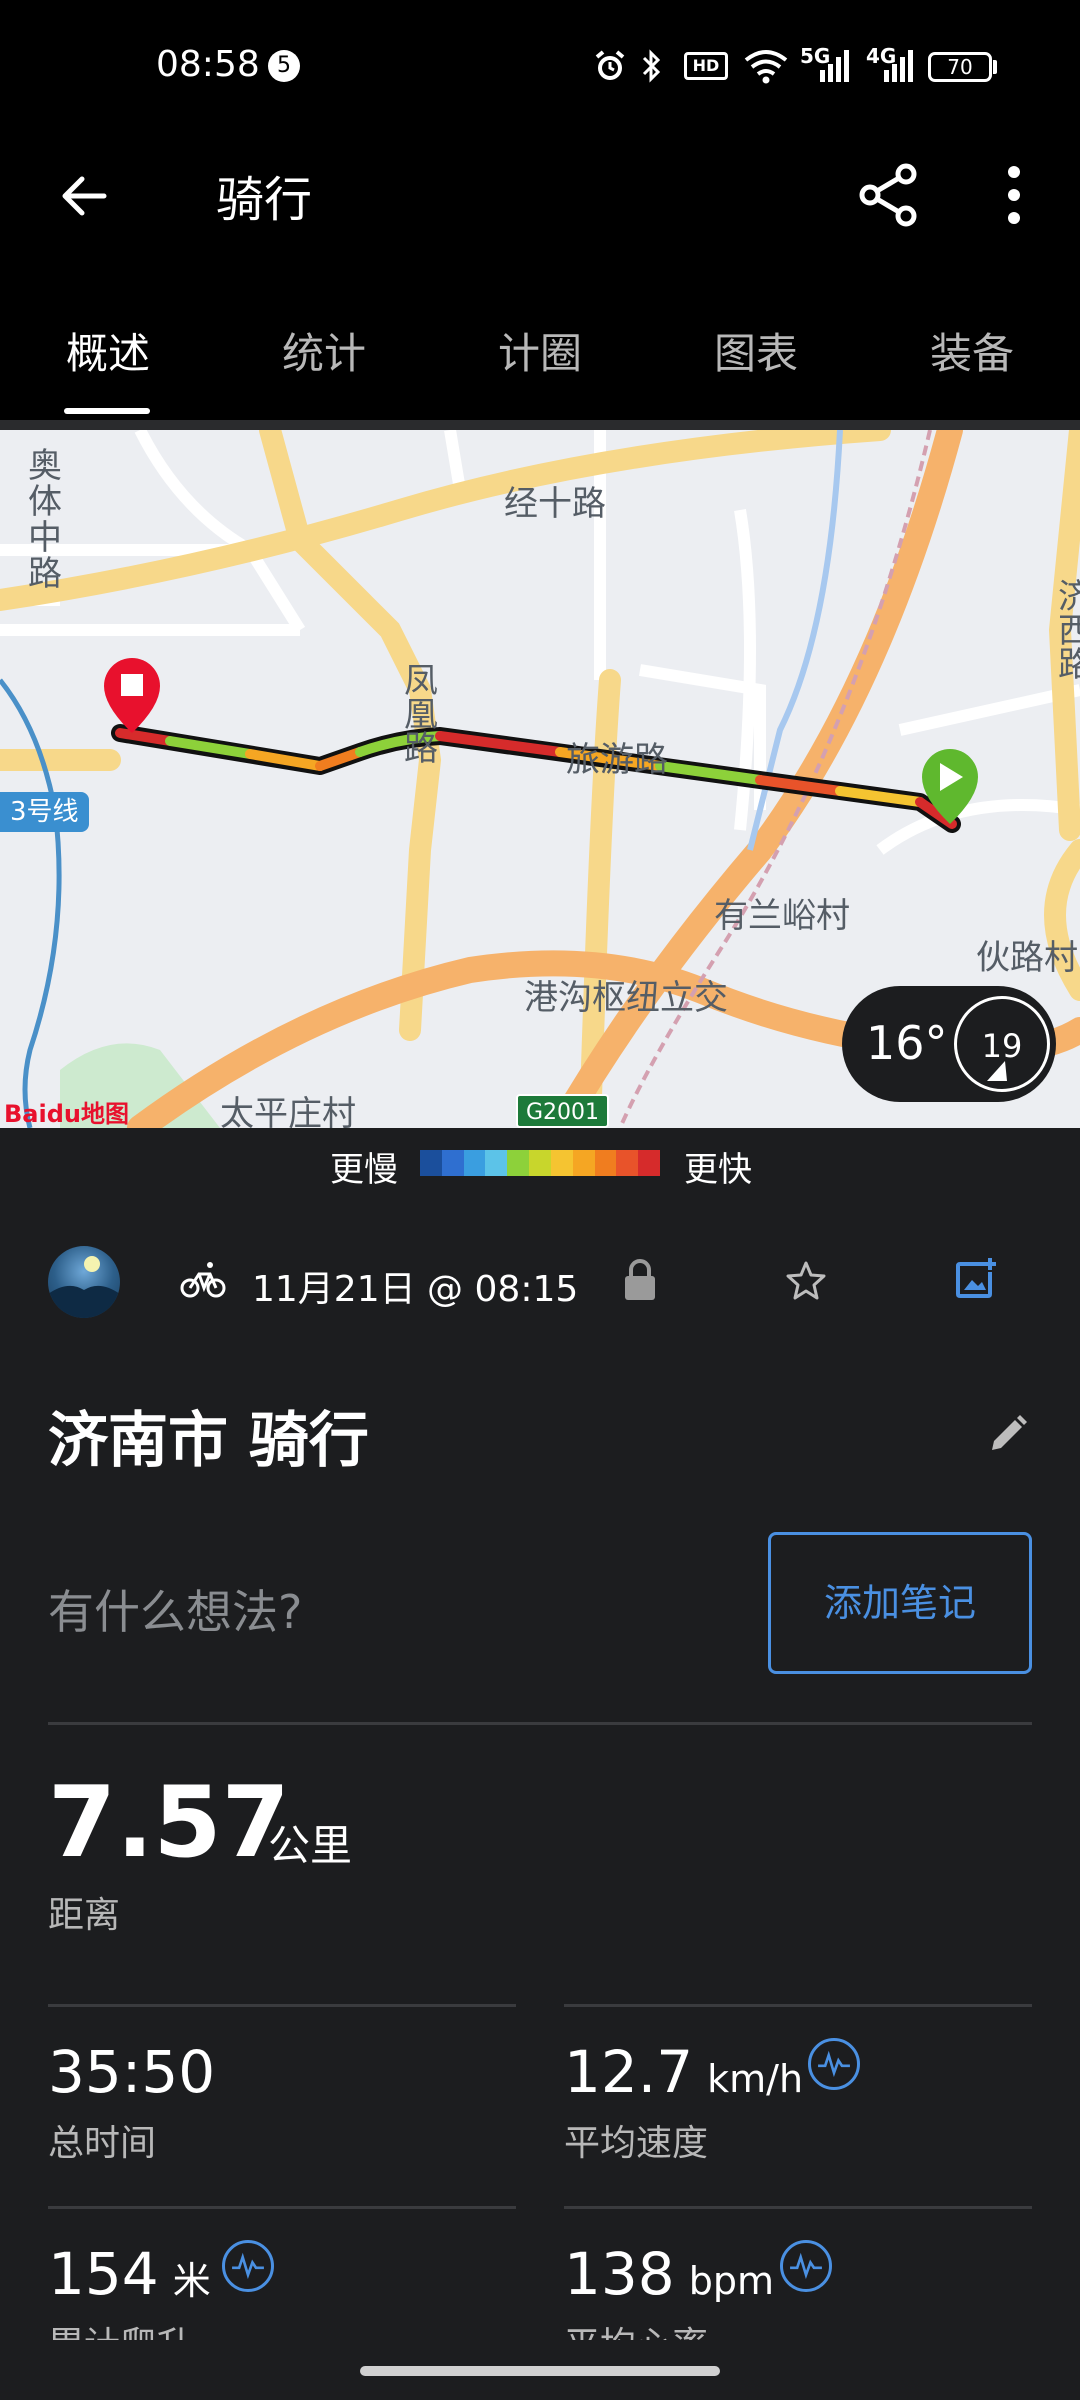  What do you see at coordinates (617, 760) in the screenshot?
I see `map-label-lvyou: 旅游路` at bounding box center [617, 760].